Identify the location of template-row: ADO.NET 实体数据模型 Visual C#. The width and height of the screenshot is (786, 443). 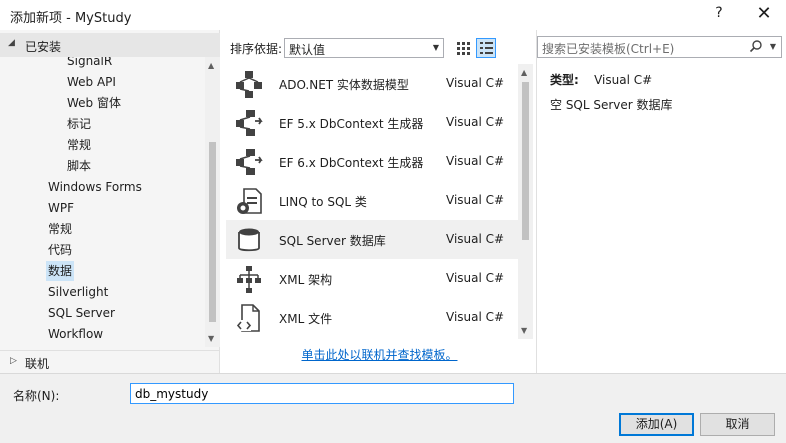
(372, 83).